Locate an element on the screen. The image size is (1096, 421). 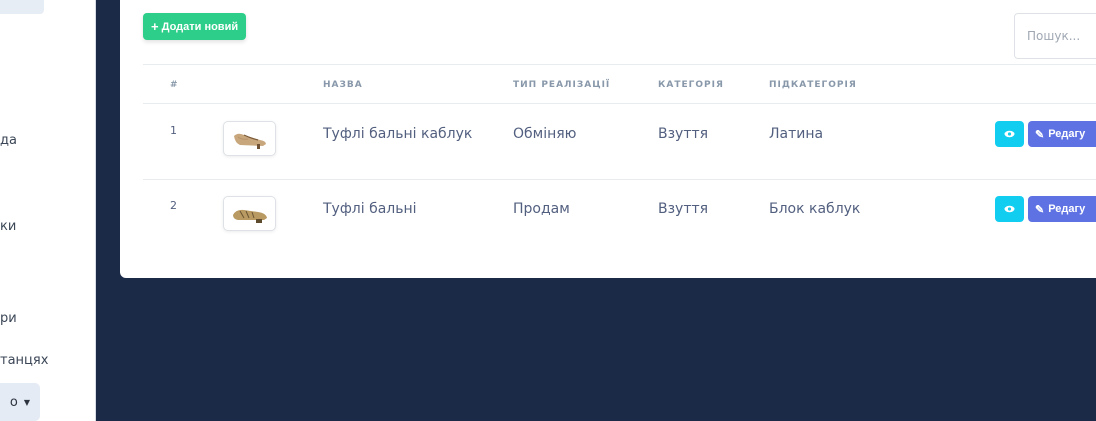
sidebar-item-4: танцях is located at coordinates (24, 360).